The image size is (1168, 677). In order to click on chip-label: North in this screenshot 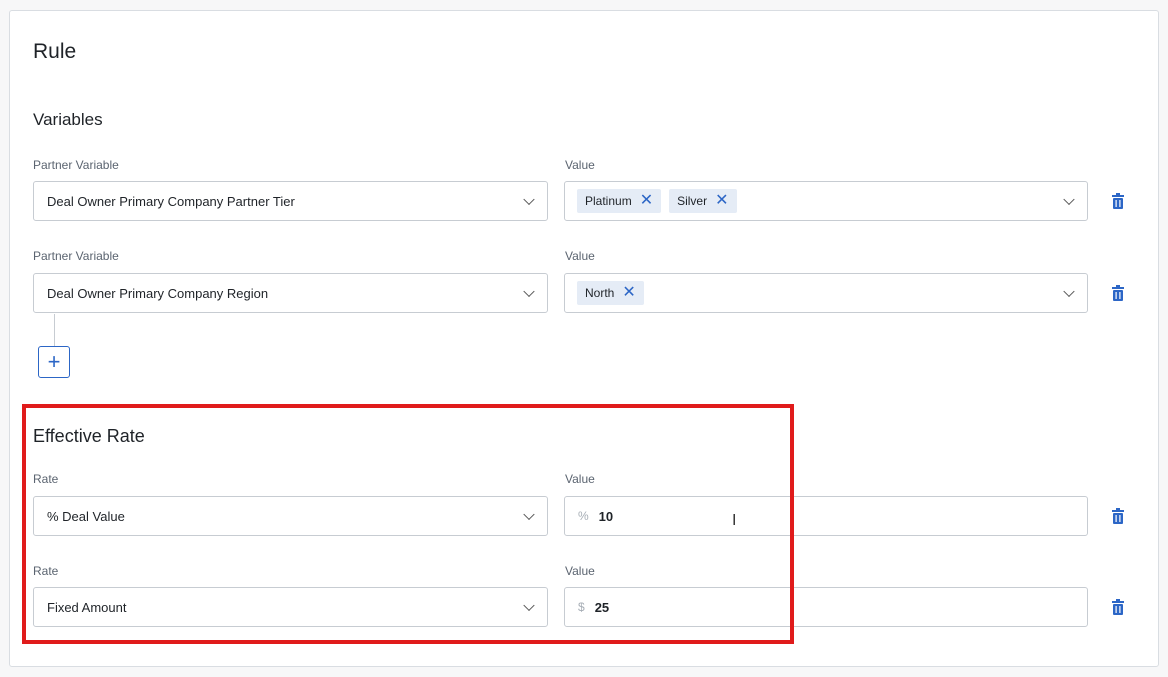, I will do `click(600, 293)`.